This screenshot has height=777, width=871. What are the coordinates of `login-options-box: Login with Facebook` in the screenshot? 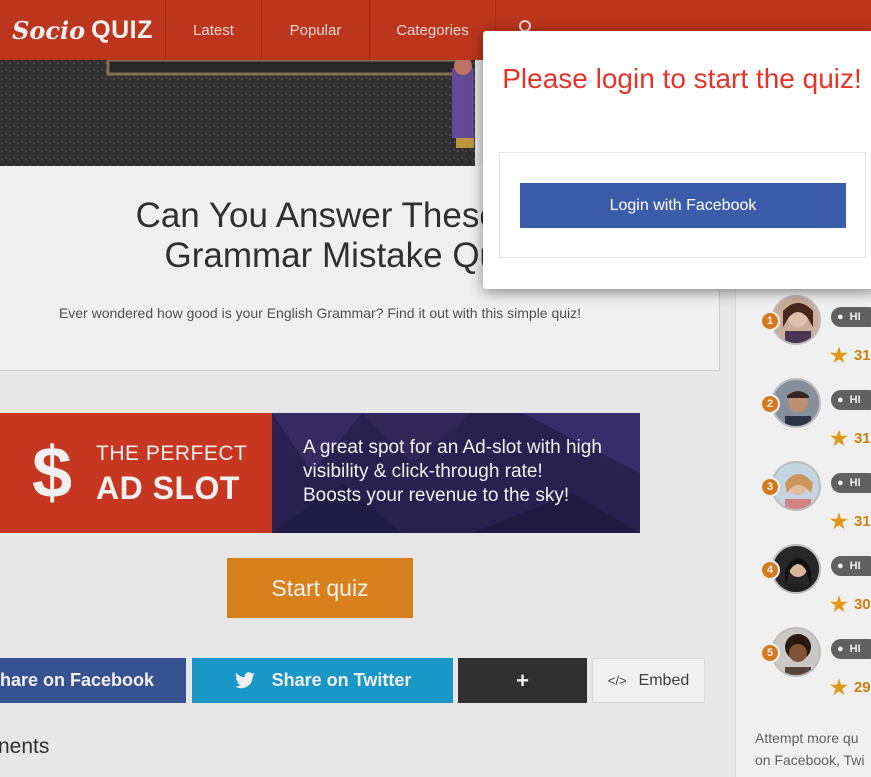 It's located at (682, 205).